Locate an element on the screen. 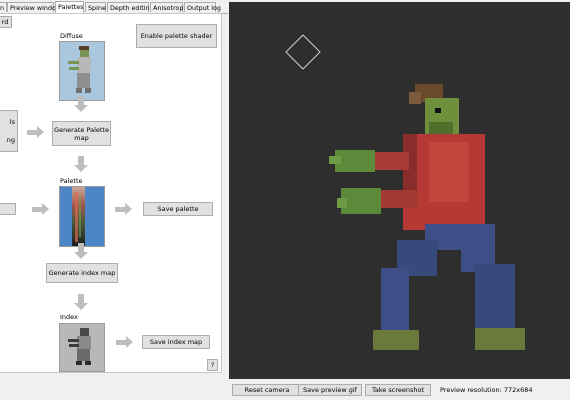 The height and width of the screenshot is (400, 570). button-label: ls is located at coordinates (12, 122).